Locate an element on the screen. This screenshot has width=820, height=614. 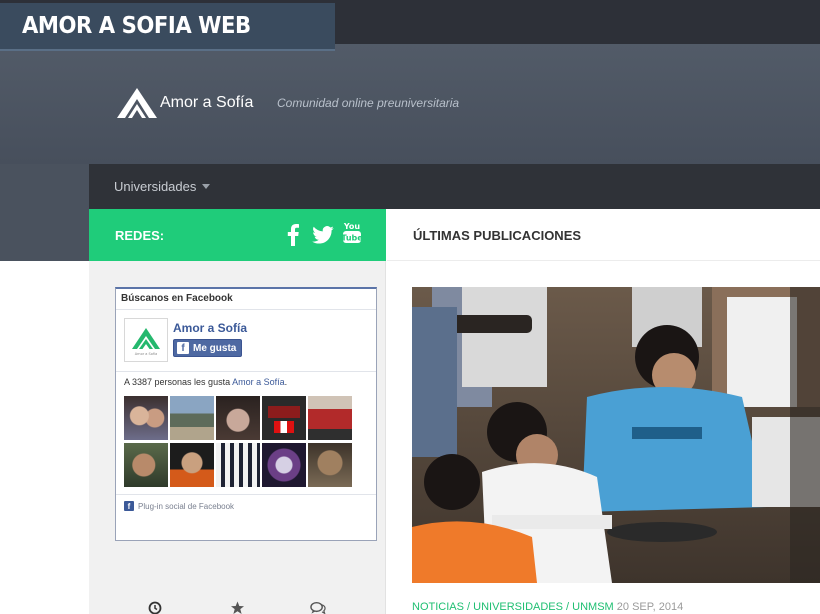
post-category-link: NOTICIAS is located at coordinates (438, 607).